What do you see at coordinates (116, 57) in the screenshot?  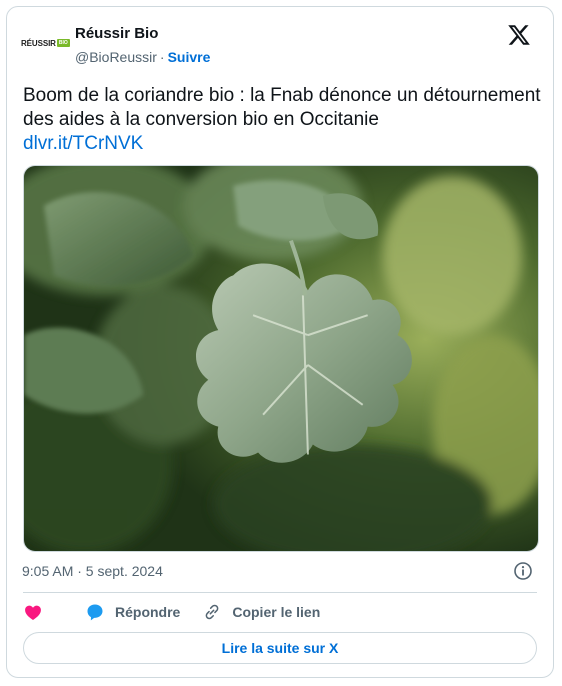 I see `author-handle: @BioReussir` at bounding box center [116, 57].